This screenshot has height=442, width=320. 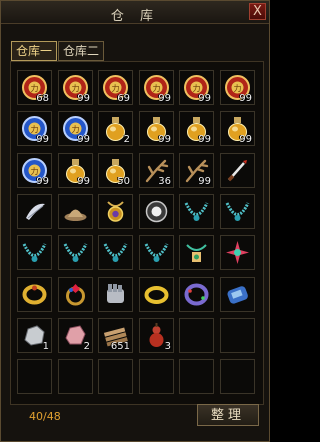 What do you see at coordinates (81, 51) in the screenshot?
I see `tab-warehouse-2: 仓库二` at bounding box center [81, 51].